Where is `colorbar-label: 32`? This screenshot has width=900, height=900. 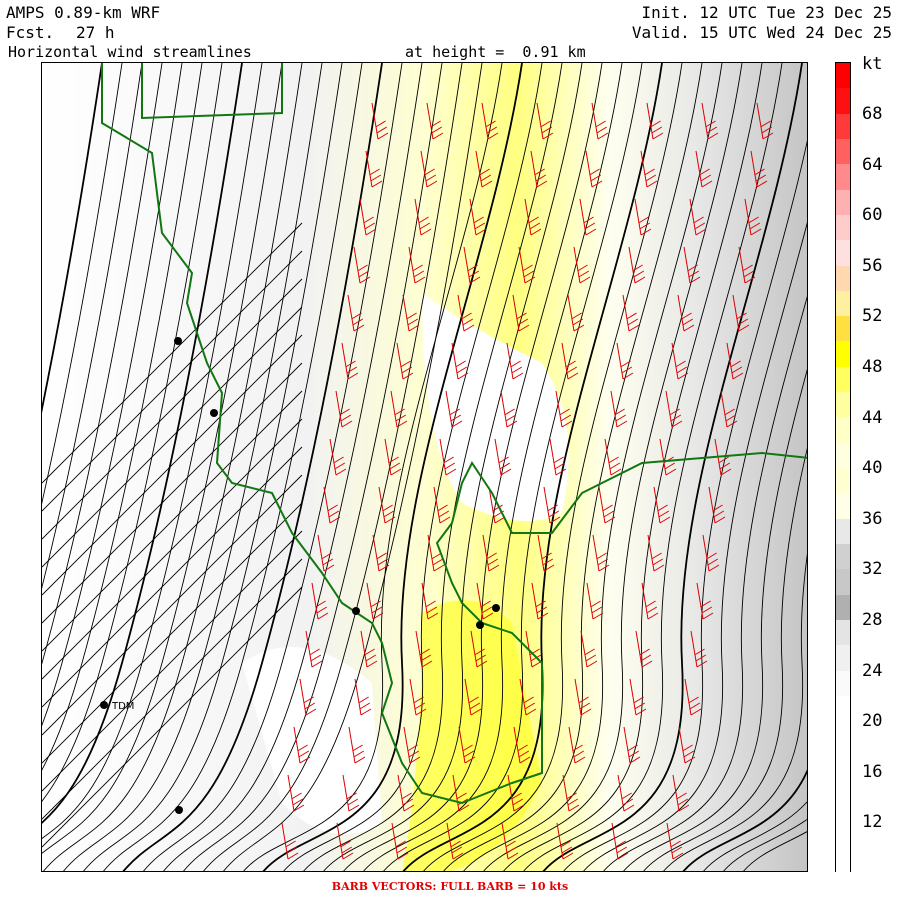 colorbar-label: 32 is located at coordinates (872, 569).